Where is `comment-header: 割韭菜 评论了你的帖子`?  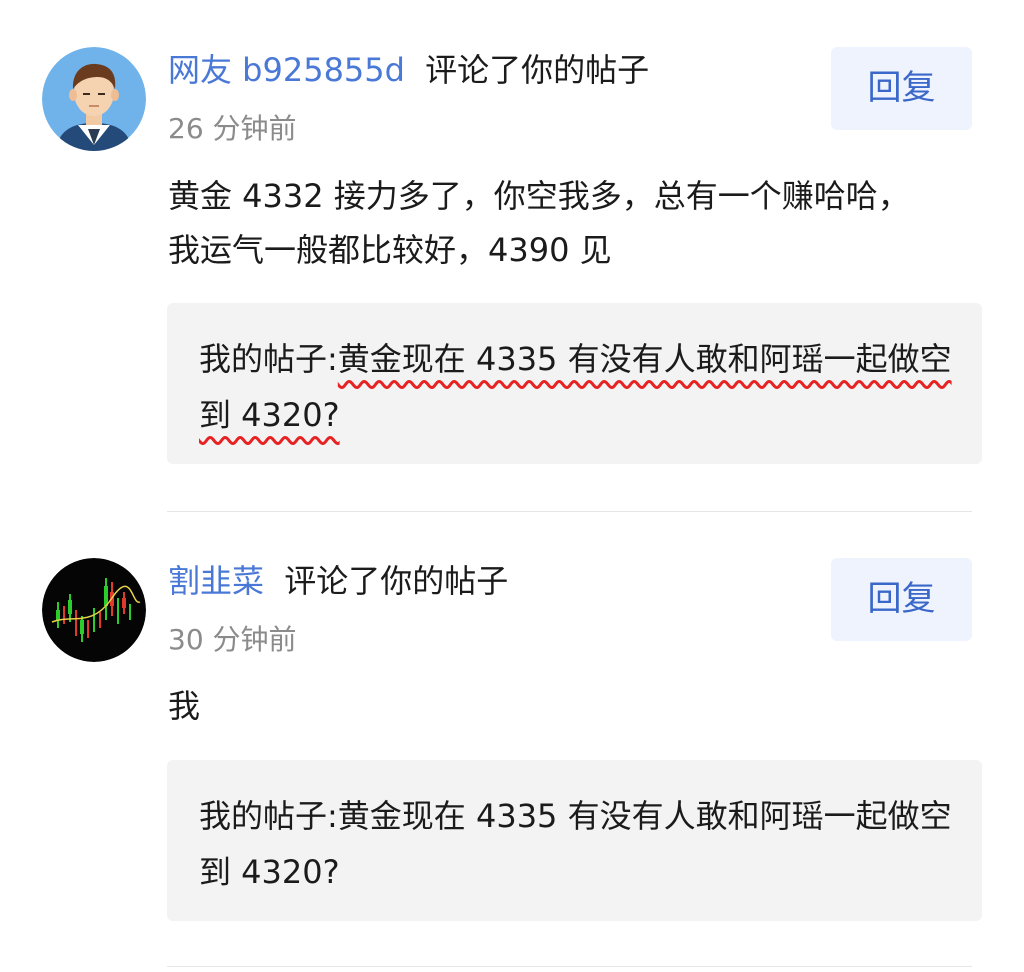 comment-header: 割韭菜 评论了你的帖子 is located at coordinates (338, 581).